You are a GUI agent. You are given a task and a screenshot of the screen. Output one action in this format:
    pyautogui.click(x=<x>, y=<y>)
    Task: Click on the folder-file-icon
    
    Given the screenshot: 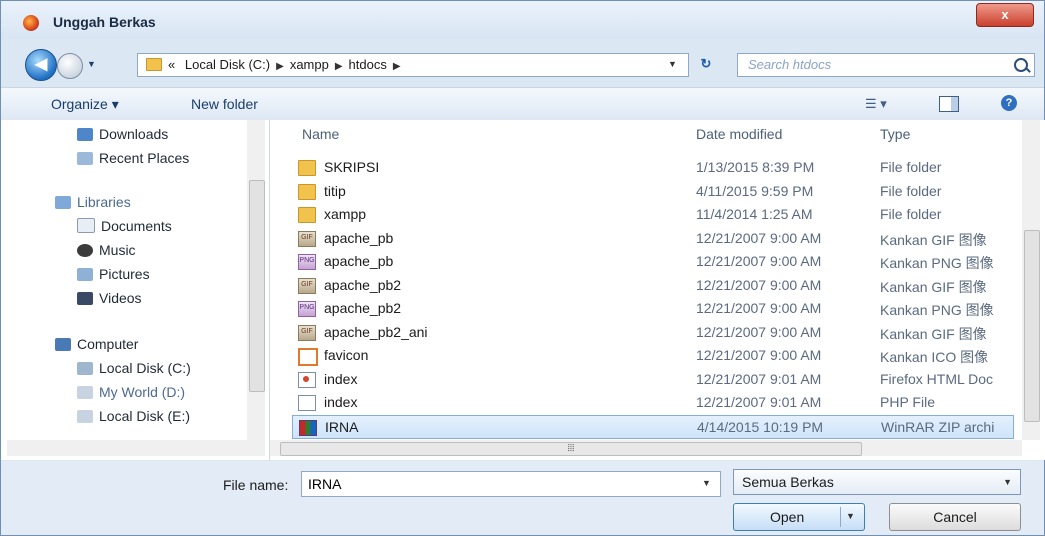 What is the action you would take?
    pyautogui.click(x=307, y=191)
    